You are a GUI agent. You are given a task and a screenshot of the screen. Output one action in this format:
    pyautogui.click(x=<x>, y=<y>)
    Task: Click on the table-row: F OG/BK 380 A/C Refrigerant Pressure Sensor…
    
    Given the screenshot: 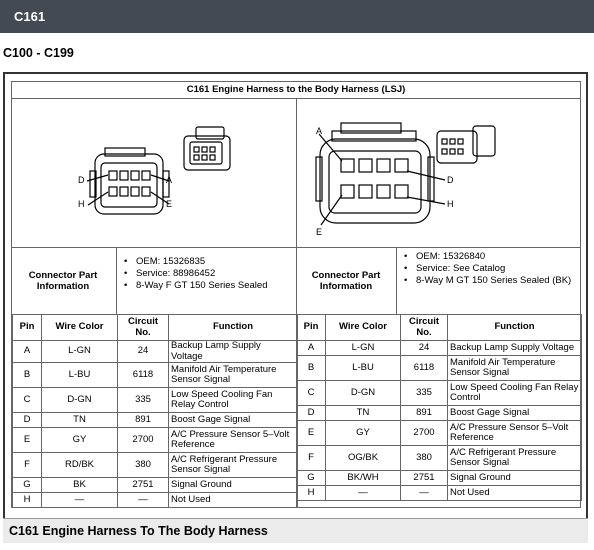 What is the action you would take?
    pyautogui.click(x=439, y=458)
    